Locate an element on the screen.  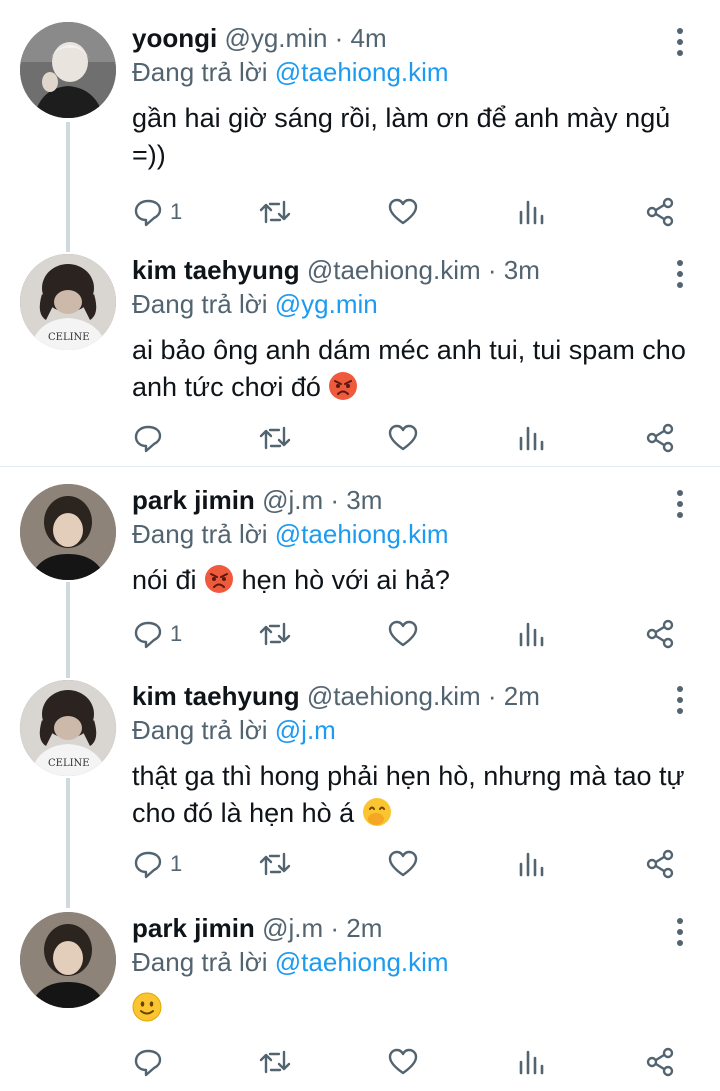
svg-text: CELINE is located at coordinates (69, 337).